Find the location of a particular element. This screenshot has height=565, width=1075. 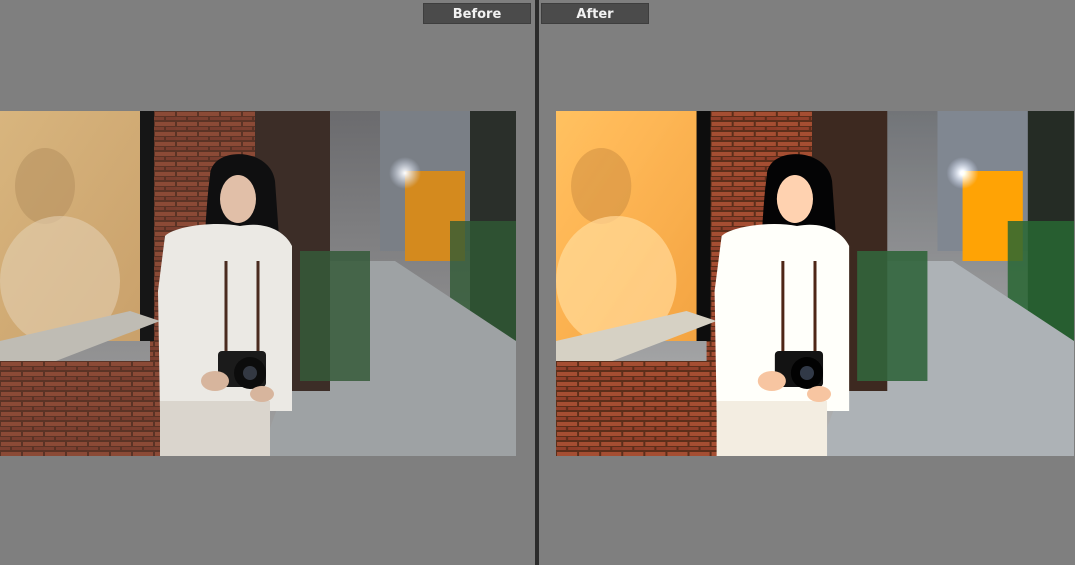

after-label: After is located at coordinates (595, 13).